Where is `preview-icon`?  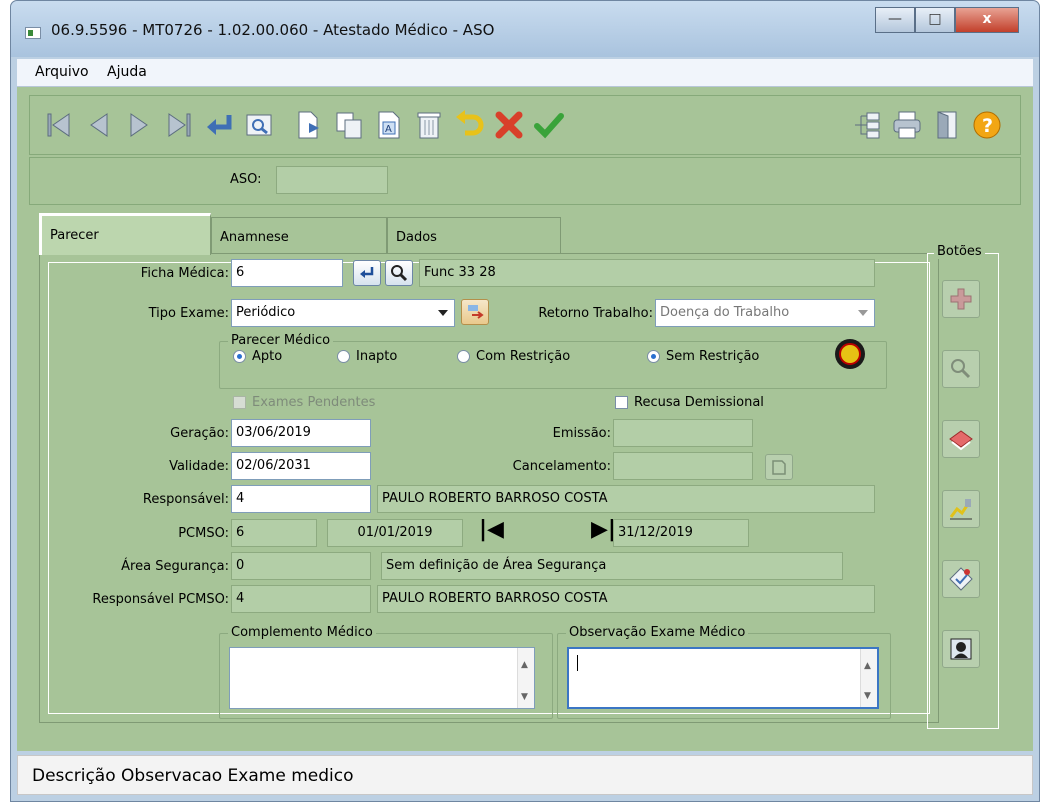 preview-icon is located at coordinates (259, 125).